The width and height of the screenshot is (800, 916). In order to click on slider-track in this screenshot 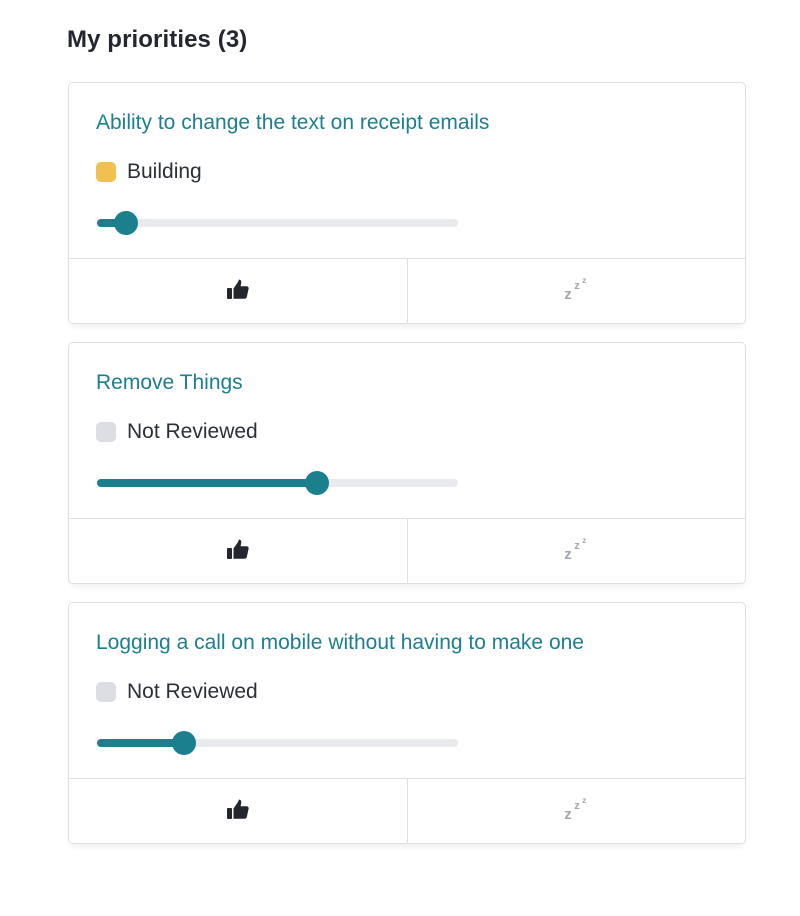, I will do `click(277, 223)`.